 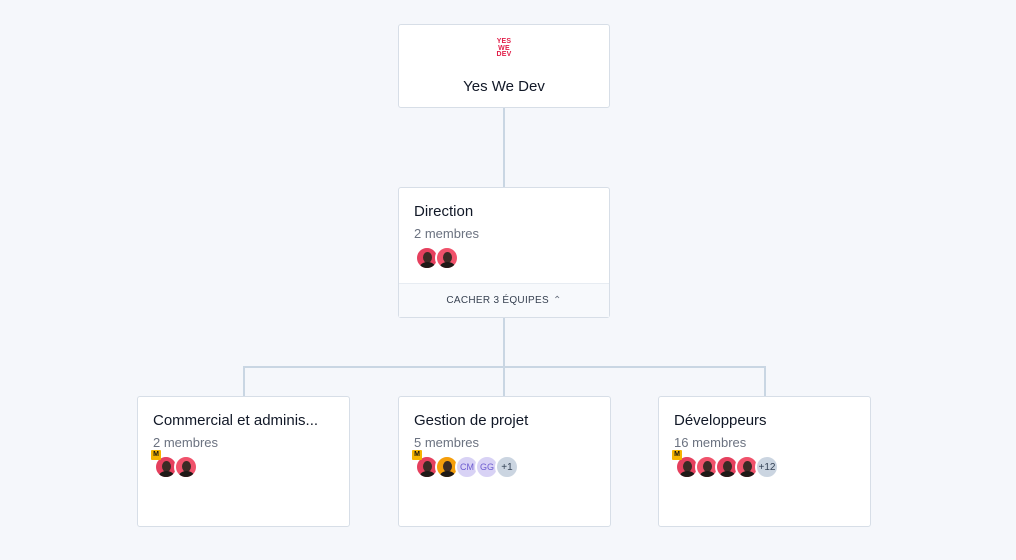 I want to click on avatar-group, so click(x=437, y=258).